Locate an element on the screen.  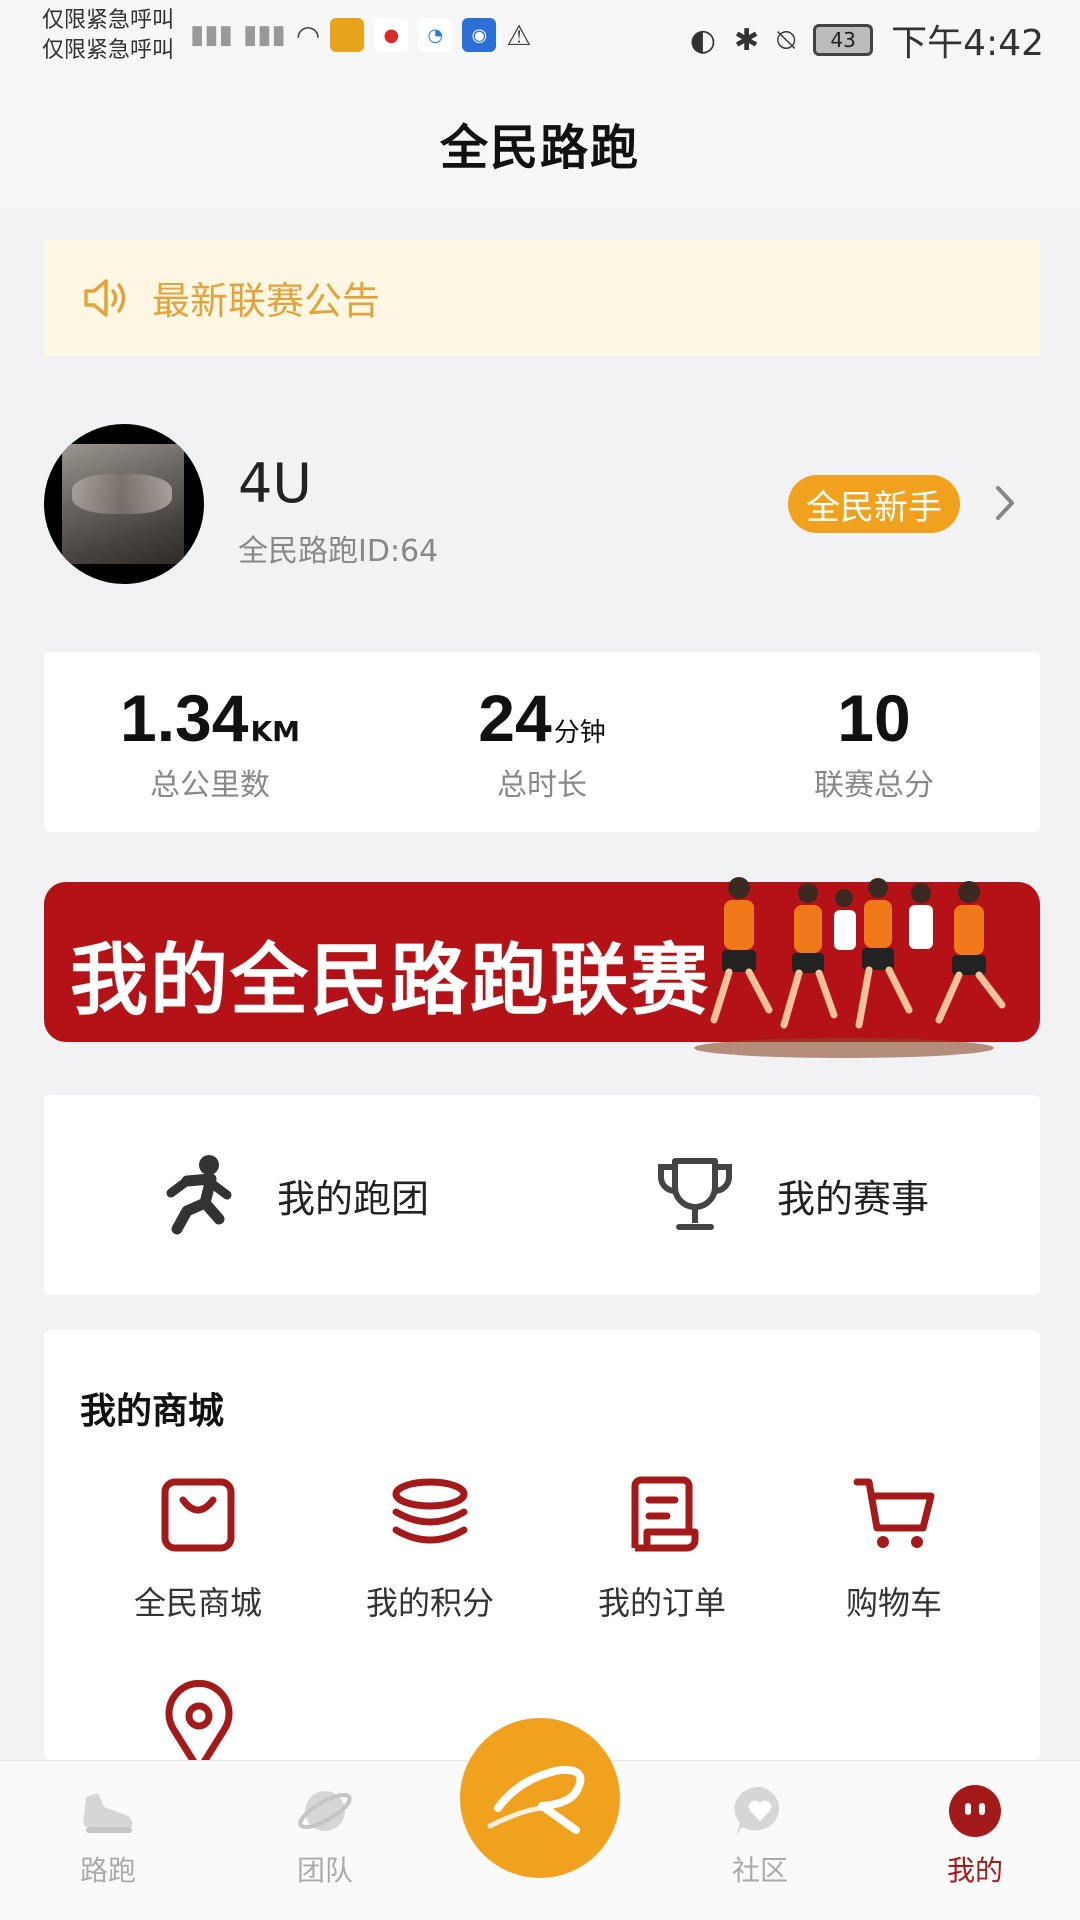
face-icon is located at coordinates (975, 1811).